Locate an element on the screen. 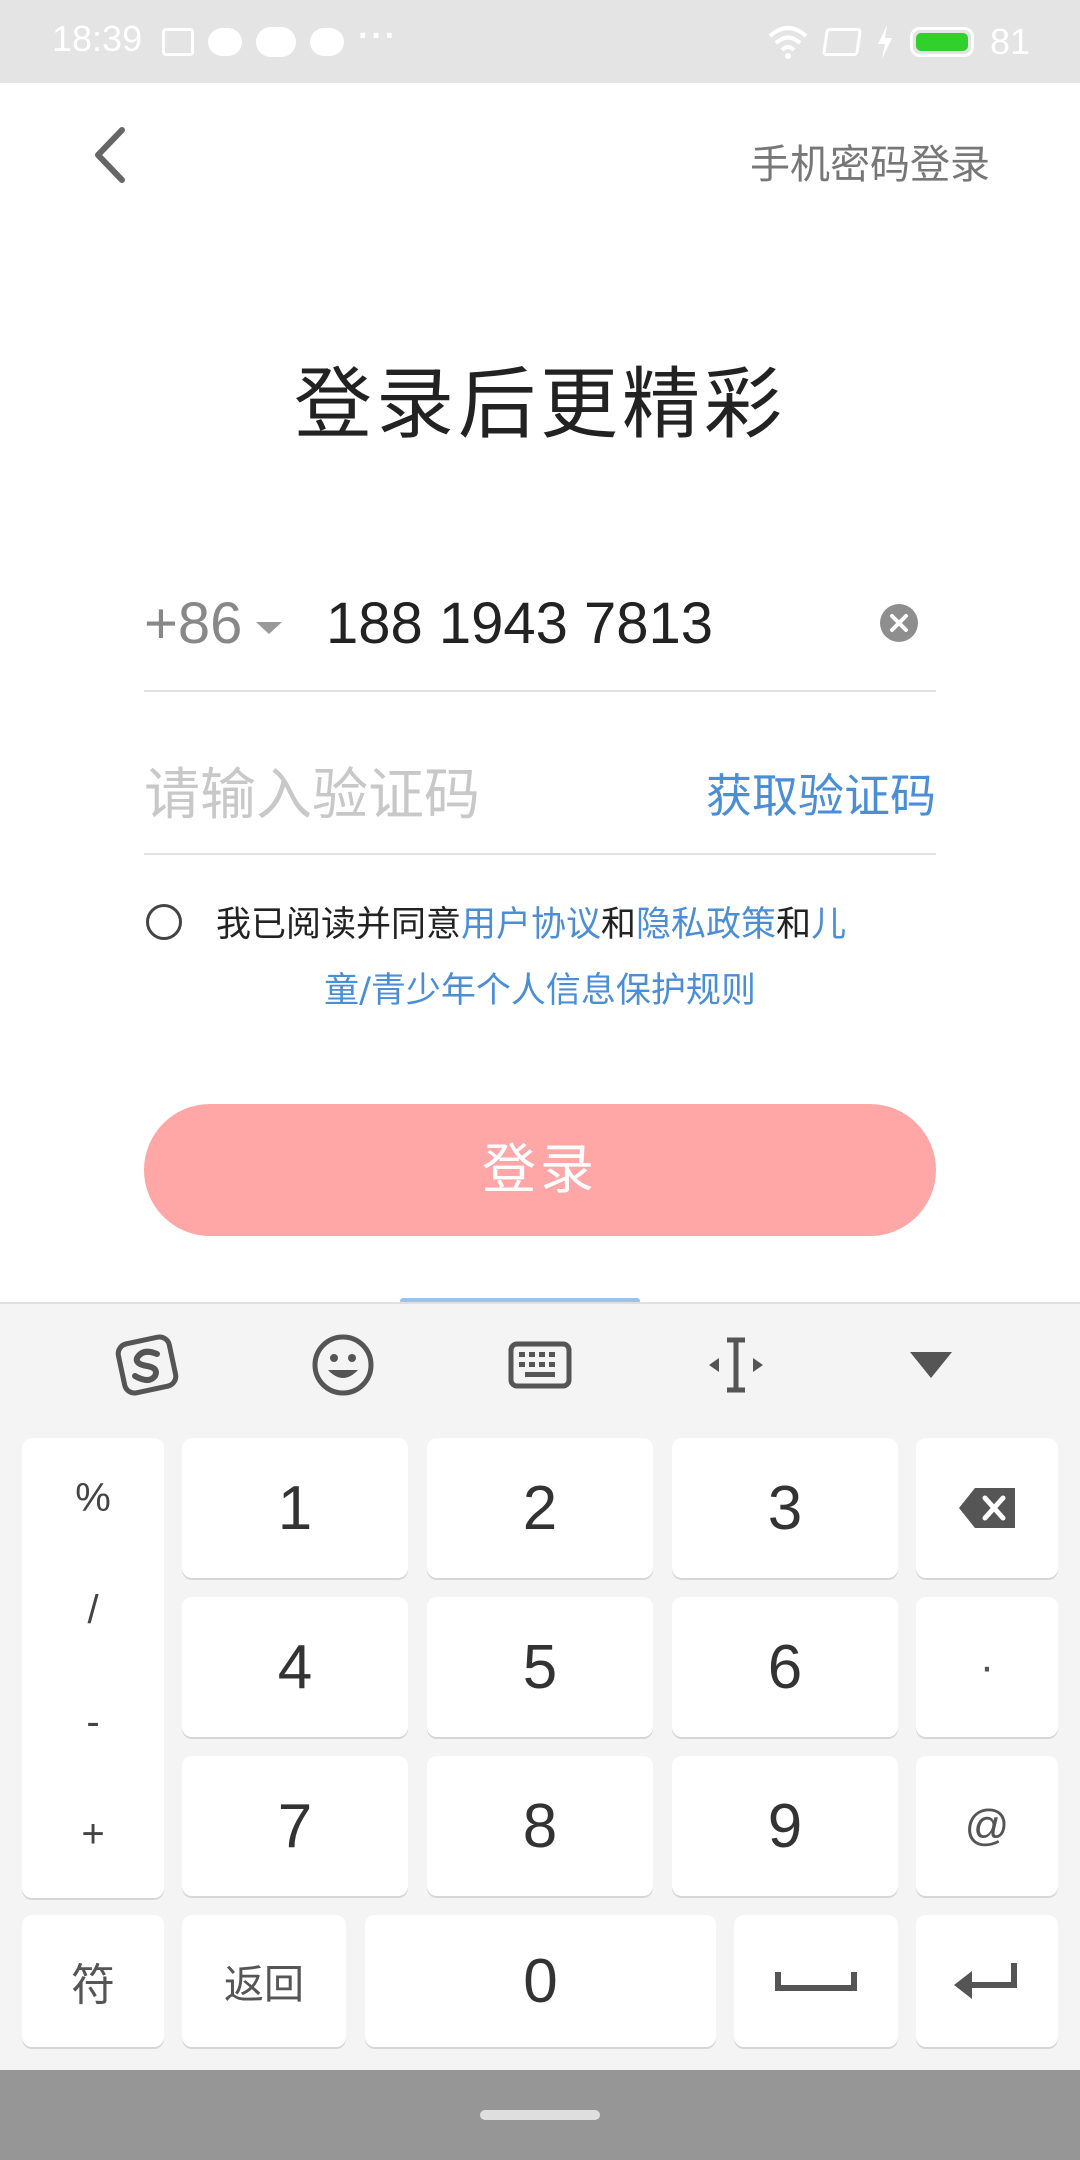  screen-icon is located at coordinates (841, 42).